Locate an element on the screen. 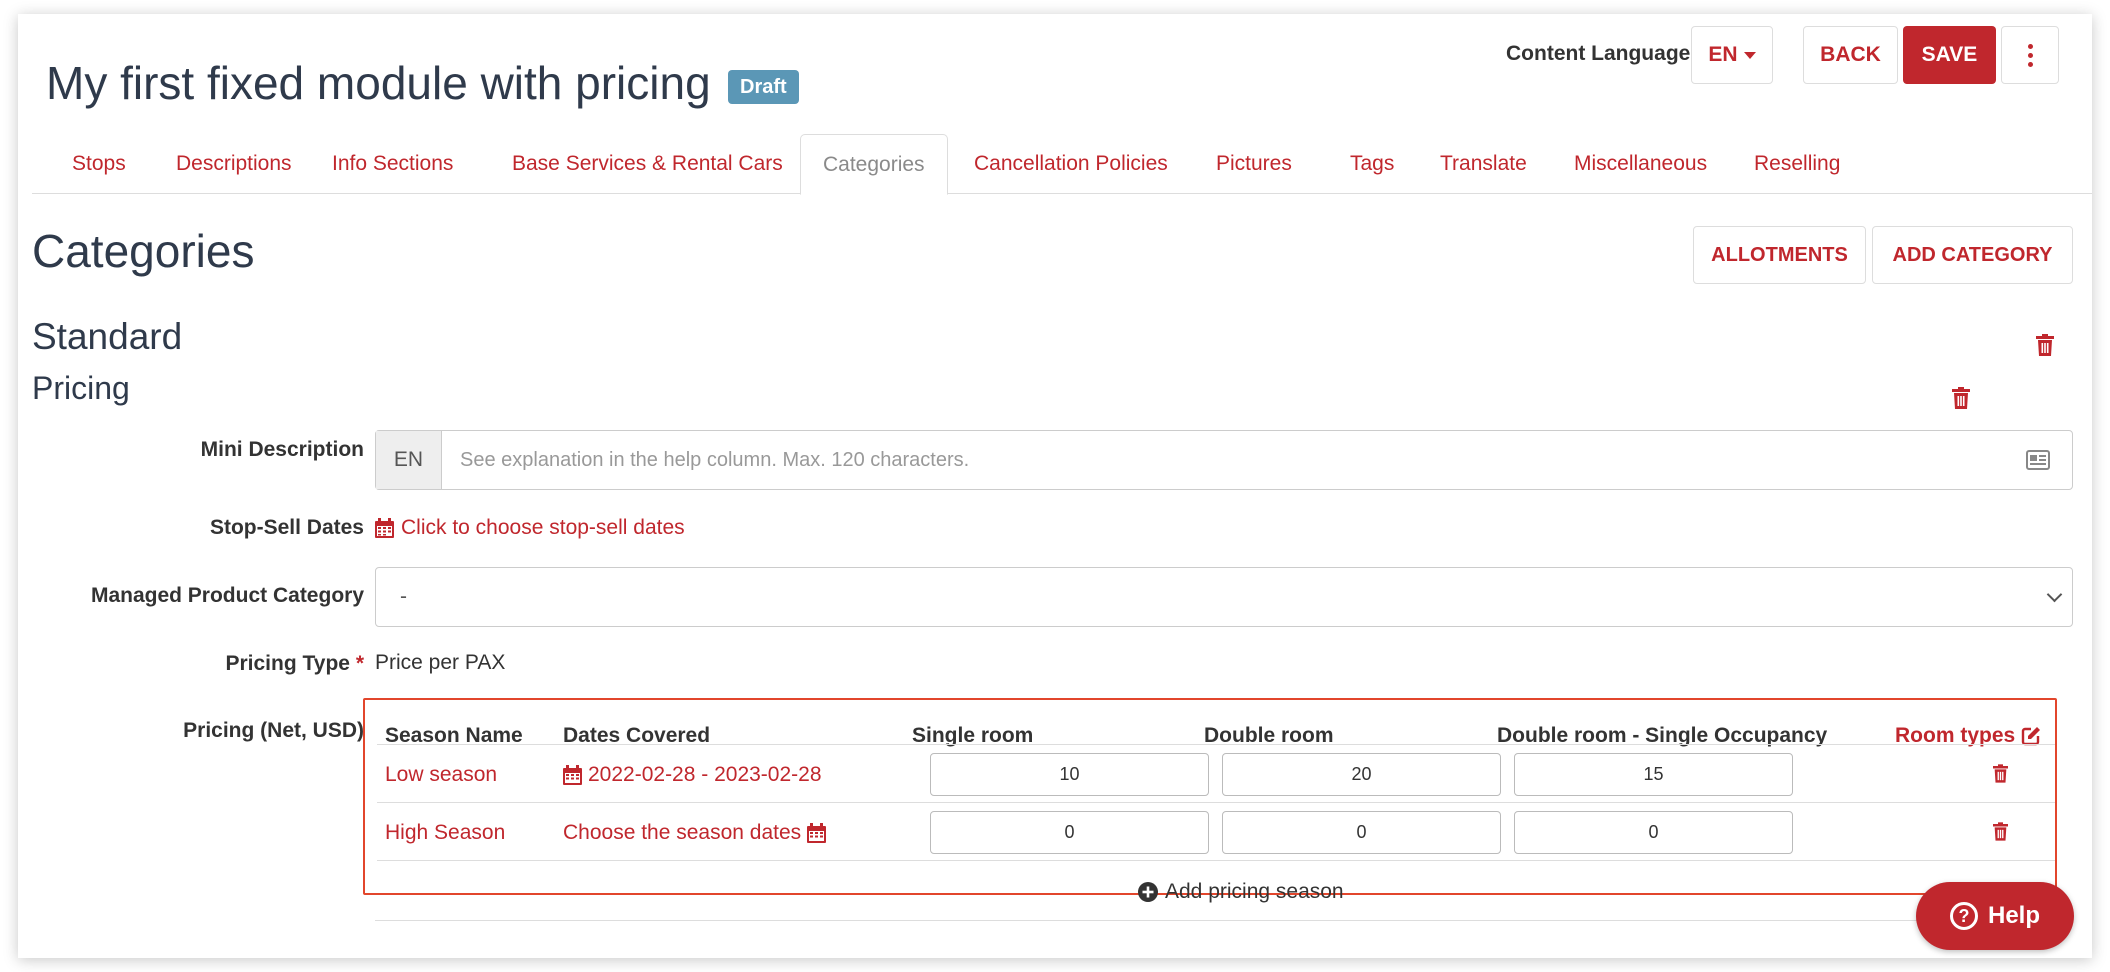 The height and width of the screenshot is (972, 2110). delete-category-button is located at coordinates (2045, 345).